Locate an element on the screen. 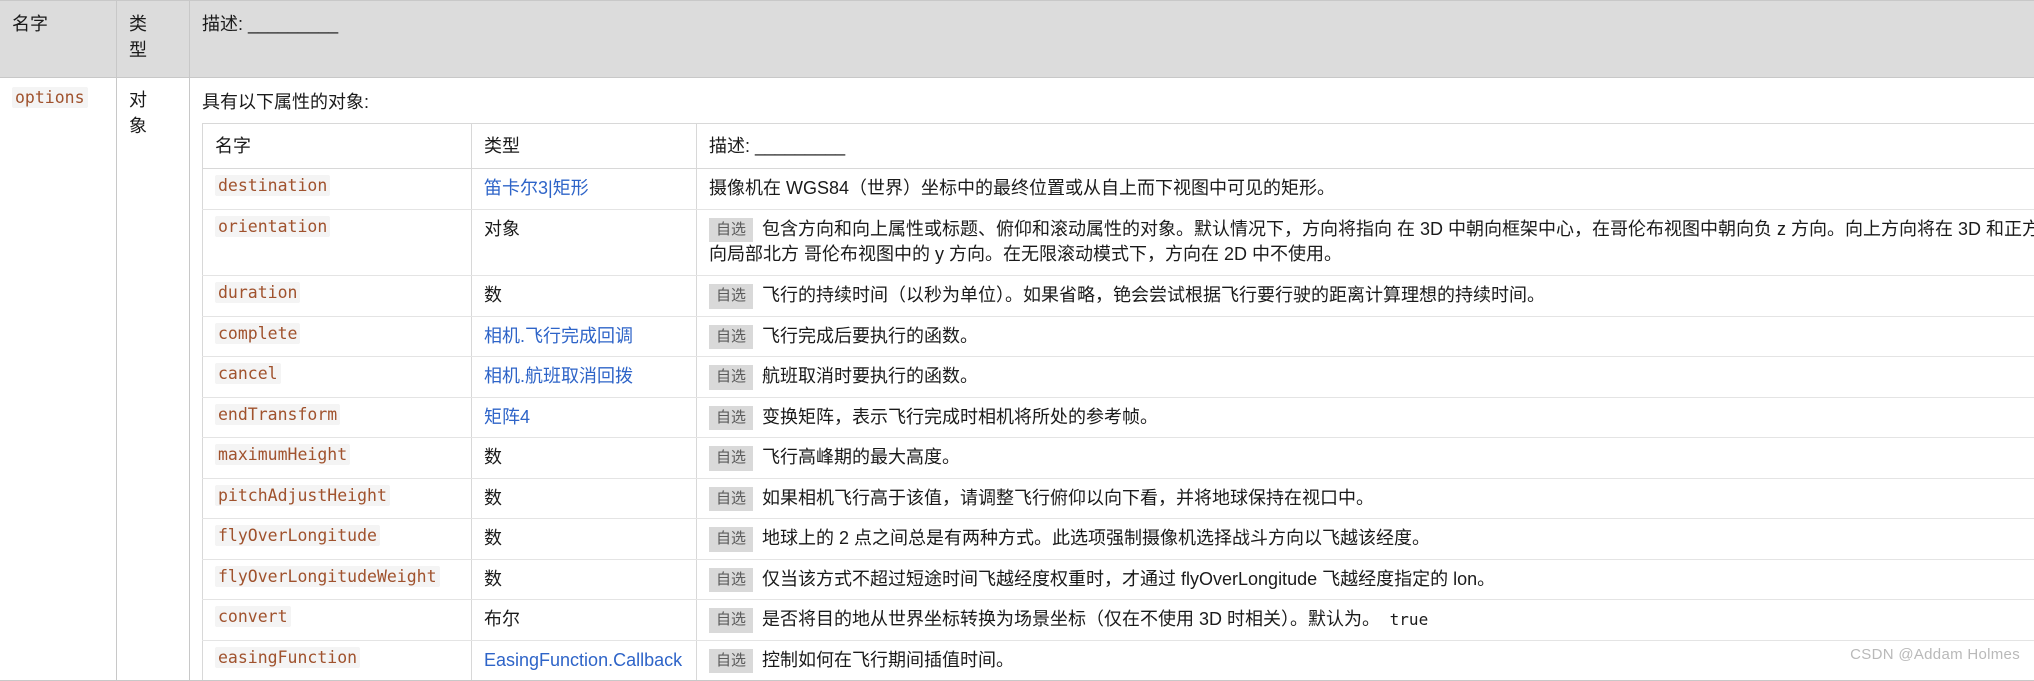 The width and height of the screenshot is (2034, 681). outer-header-type-line2: 型 is located at coordinates (153, 50).